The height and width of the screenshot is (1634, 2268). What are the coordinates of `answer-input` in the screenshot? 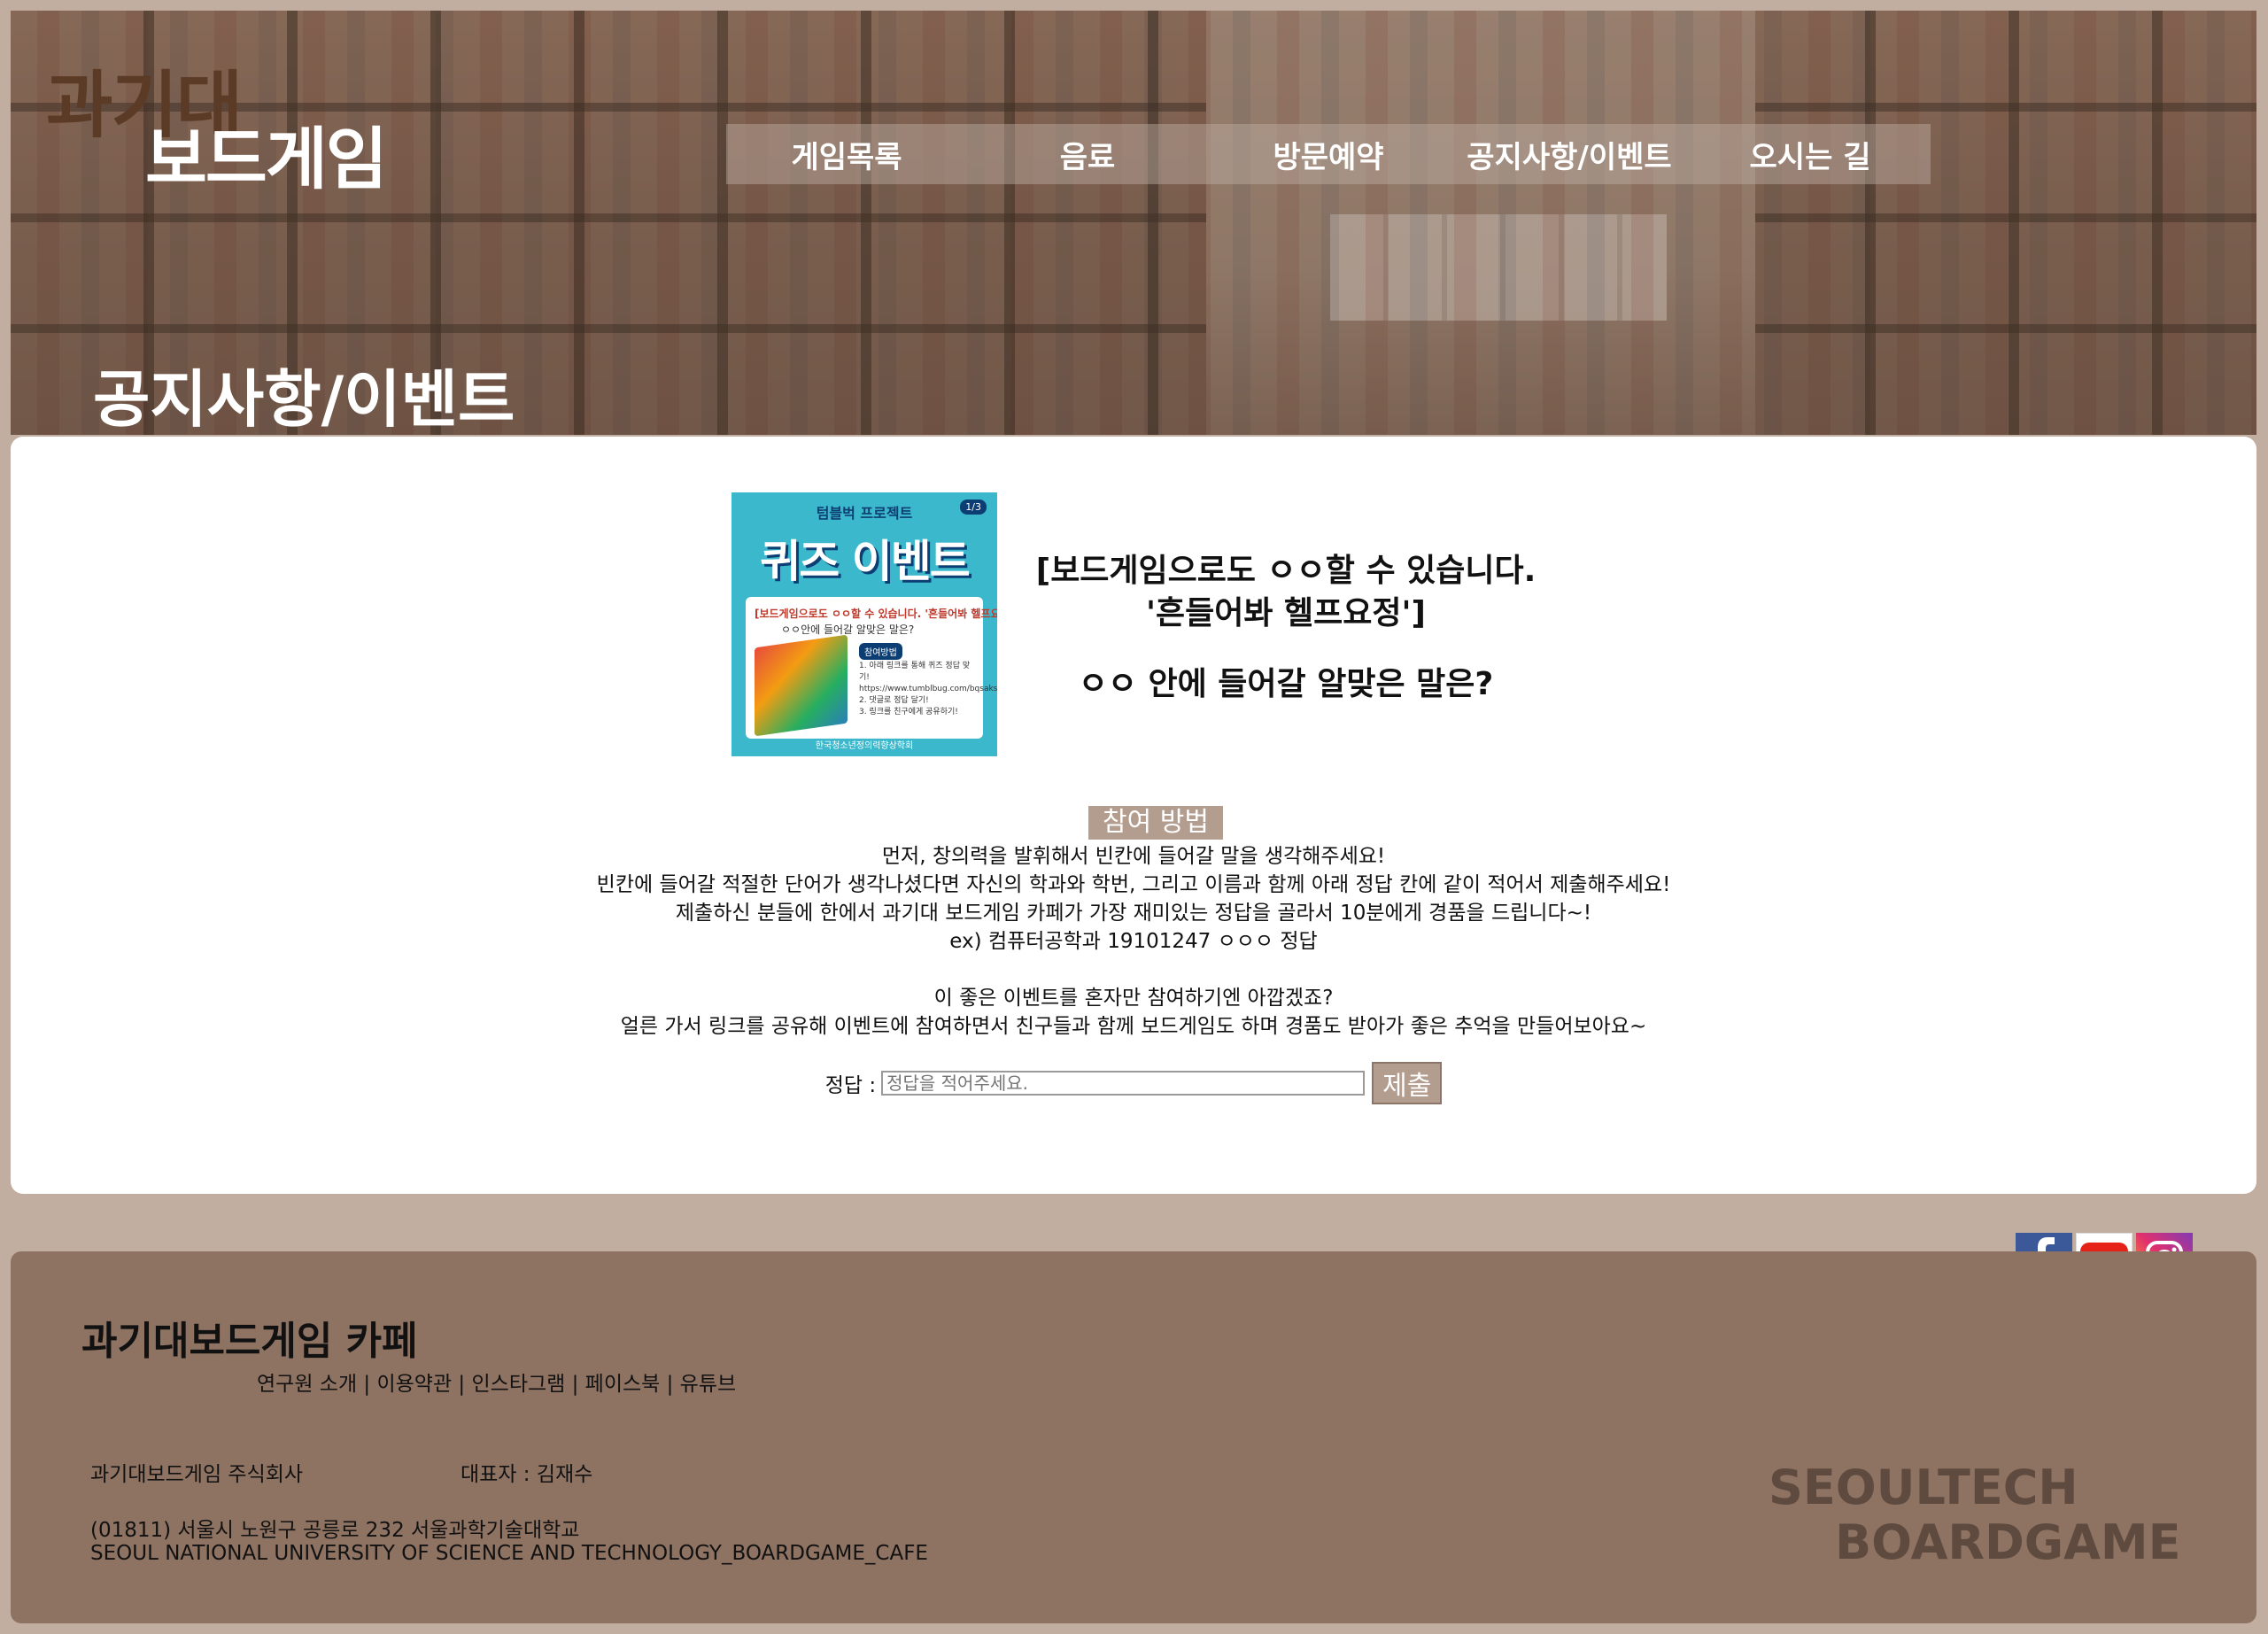 It's located at (1123, 1084).